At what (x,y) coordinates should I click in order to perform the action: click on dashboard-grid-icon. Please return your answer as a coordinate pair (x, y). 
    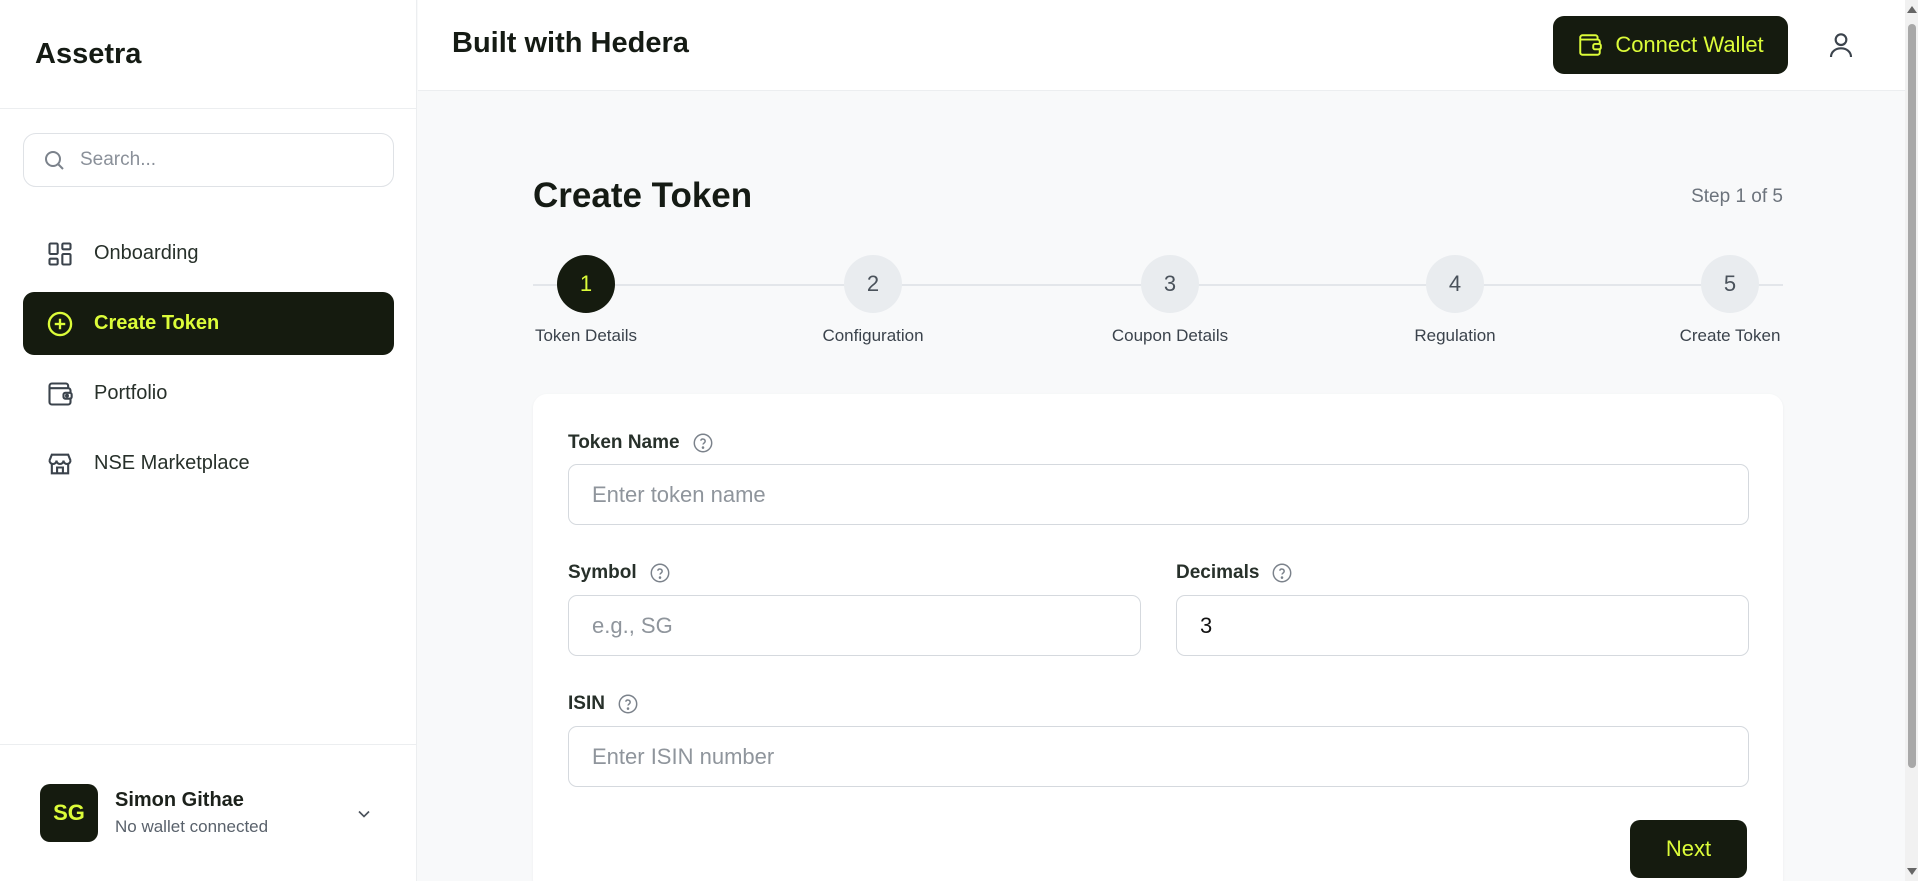
    Looking at the image, I should click on (60, 253).